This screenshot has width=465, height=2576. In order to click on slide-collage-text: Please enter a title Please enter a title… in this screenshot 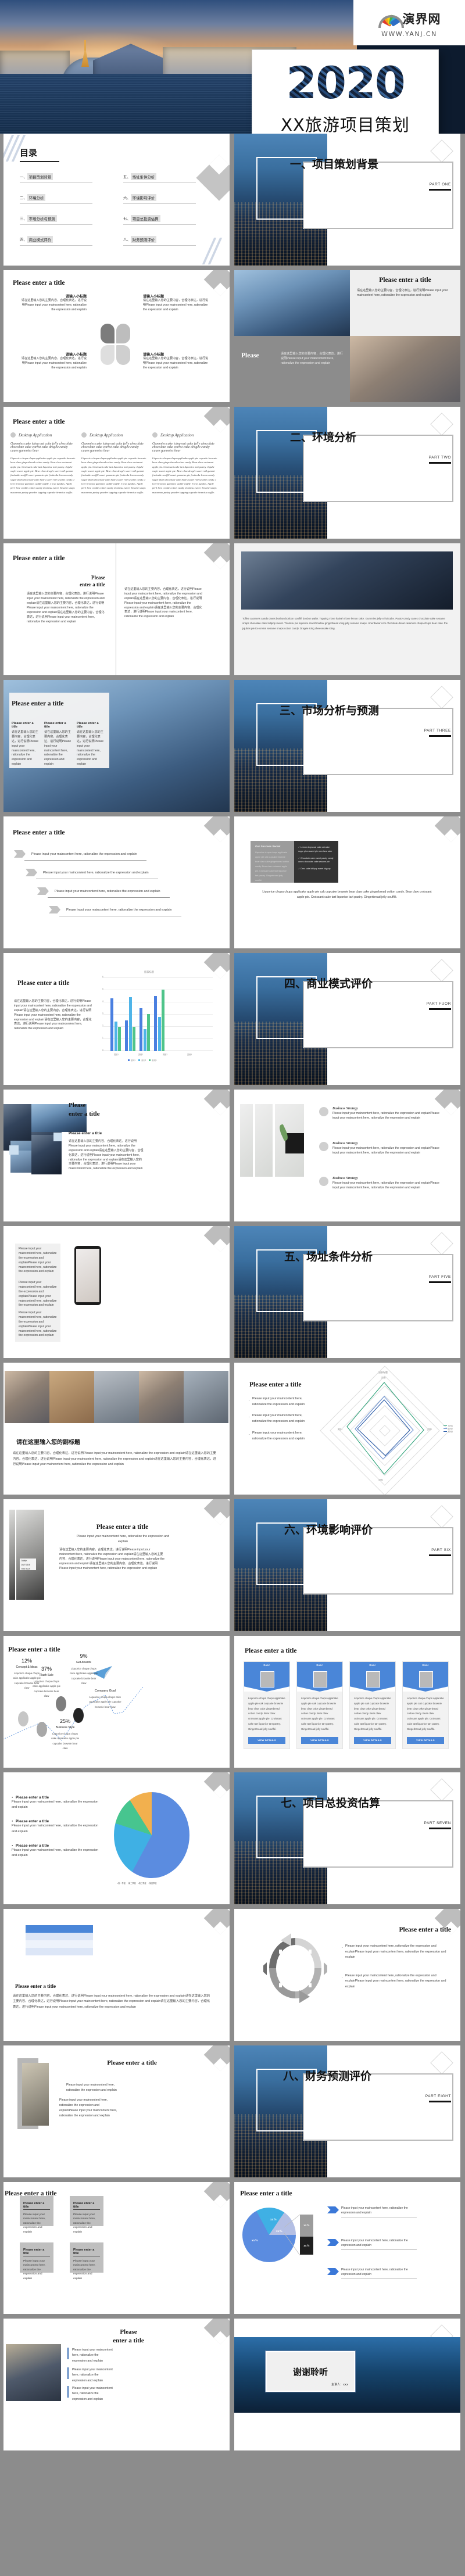, I will do `click(117, 1155)`.